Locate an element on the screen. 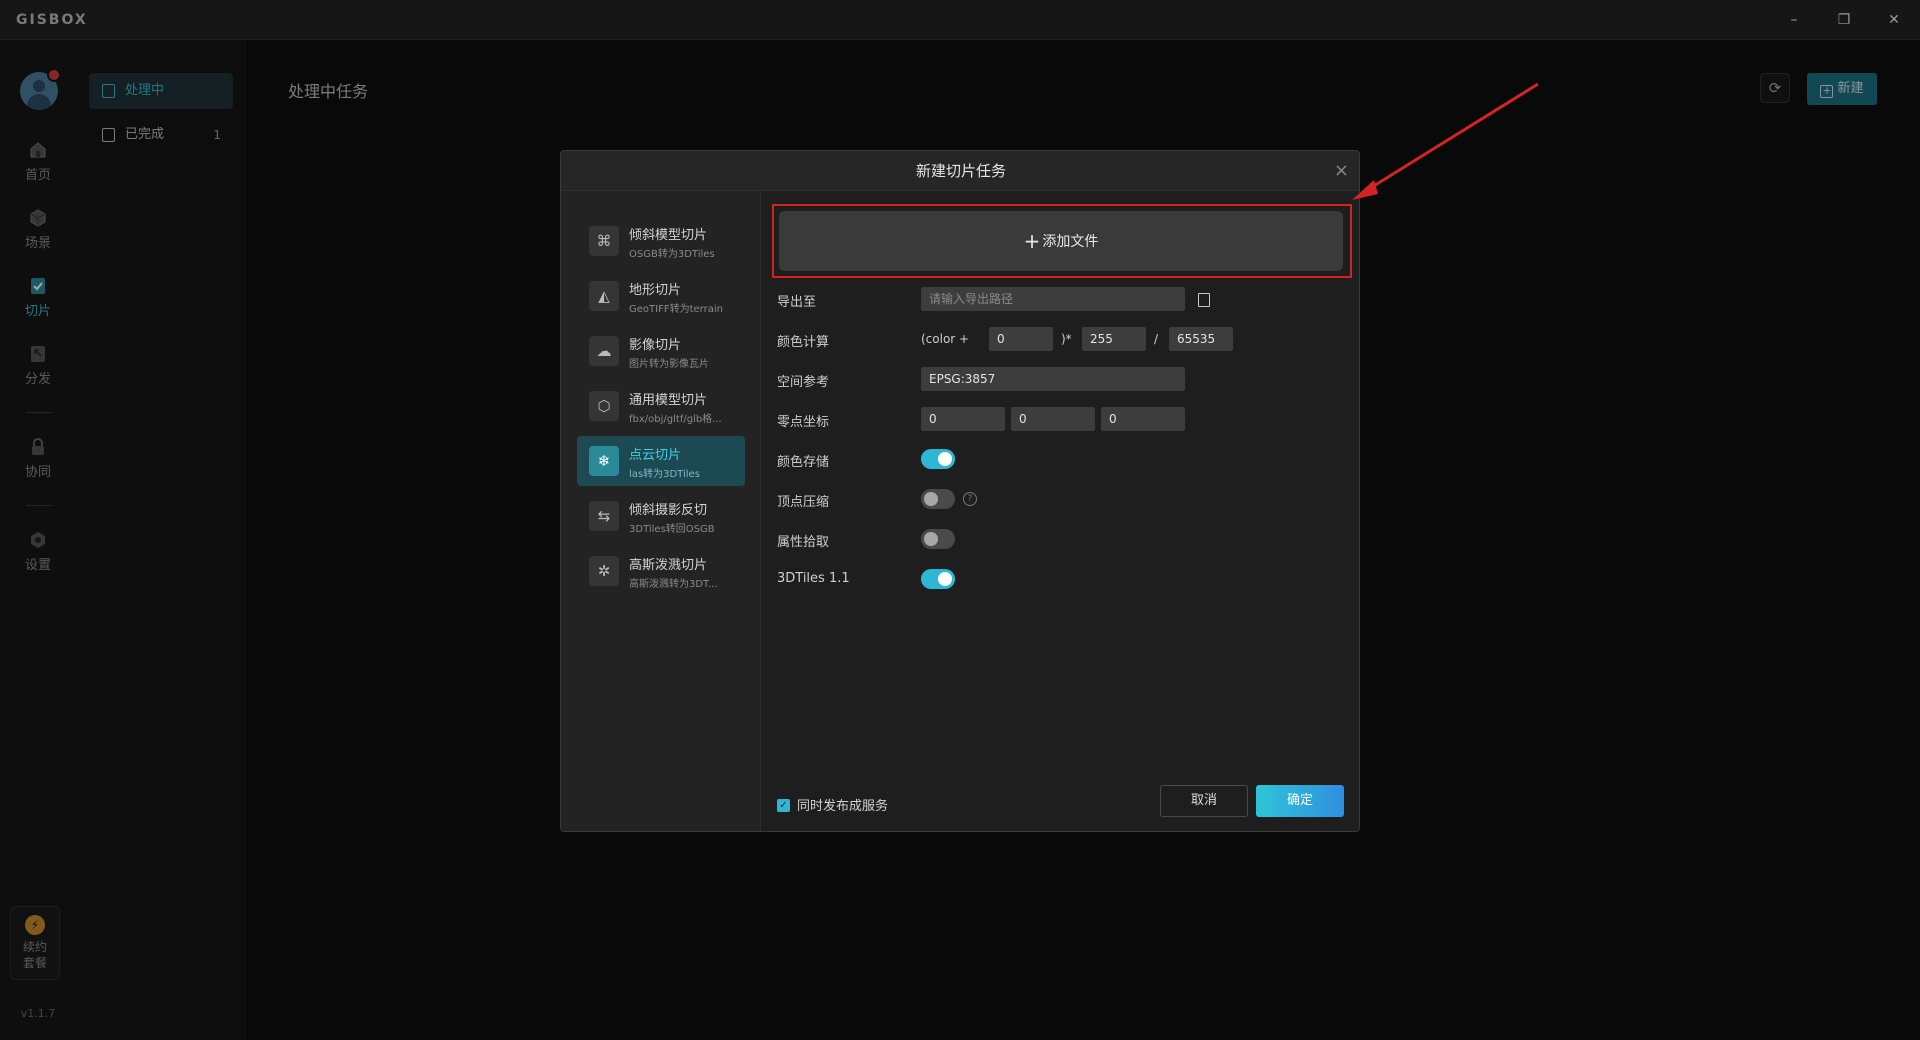 This screenshot has height=1040, width=1920. tiles11-label: 3DTiles 1.1 is located at coordinates (813, 578).